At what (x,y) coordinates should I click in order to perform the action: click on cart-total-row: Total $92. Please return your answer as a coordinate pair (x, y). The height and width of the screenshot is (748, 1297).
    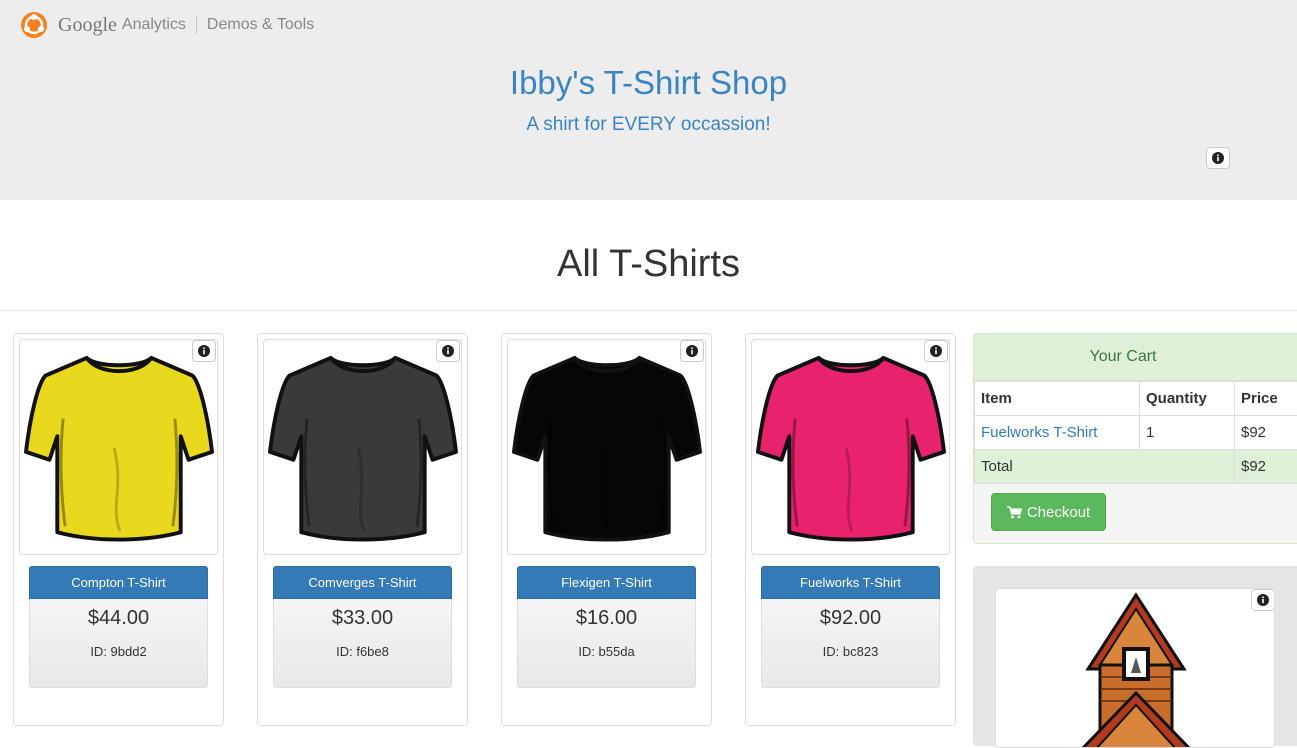
    Looking at the image, I should click on (1136, 467).